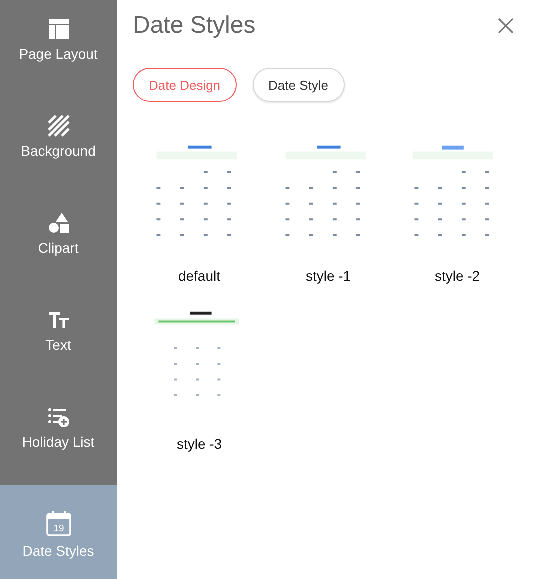 Image resolution: width=536 pixels, height=579 pixels. Describe the element at coordinates (58, 48) in the screenshot. I see `sidebar-item: Page Layout` at that location.